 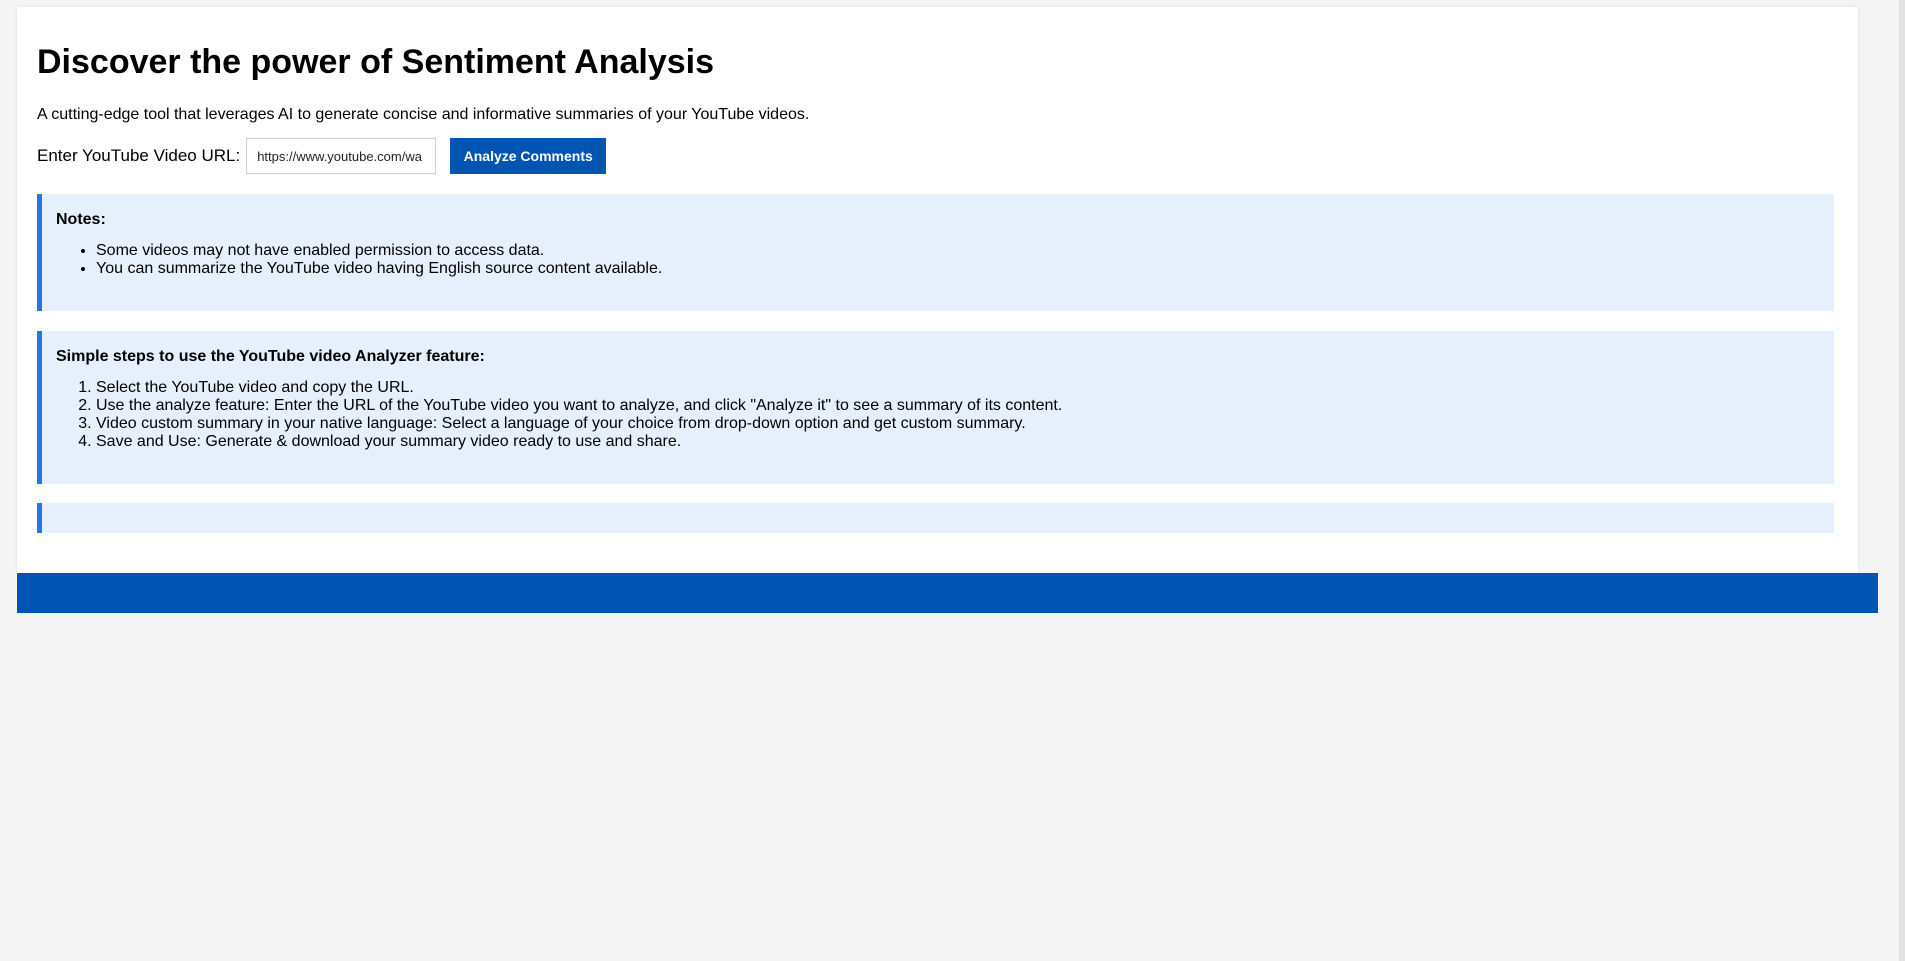 I want to click on notes-heading: Notes:, so click(x=81, y=219).